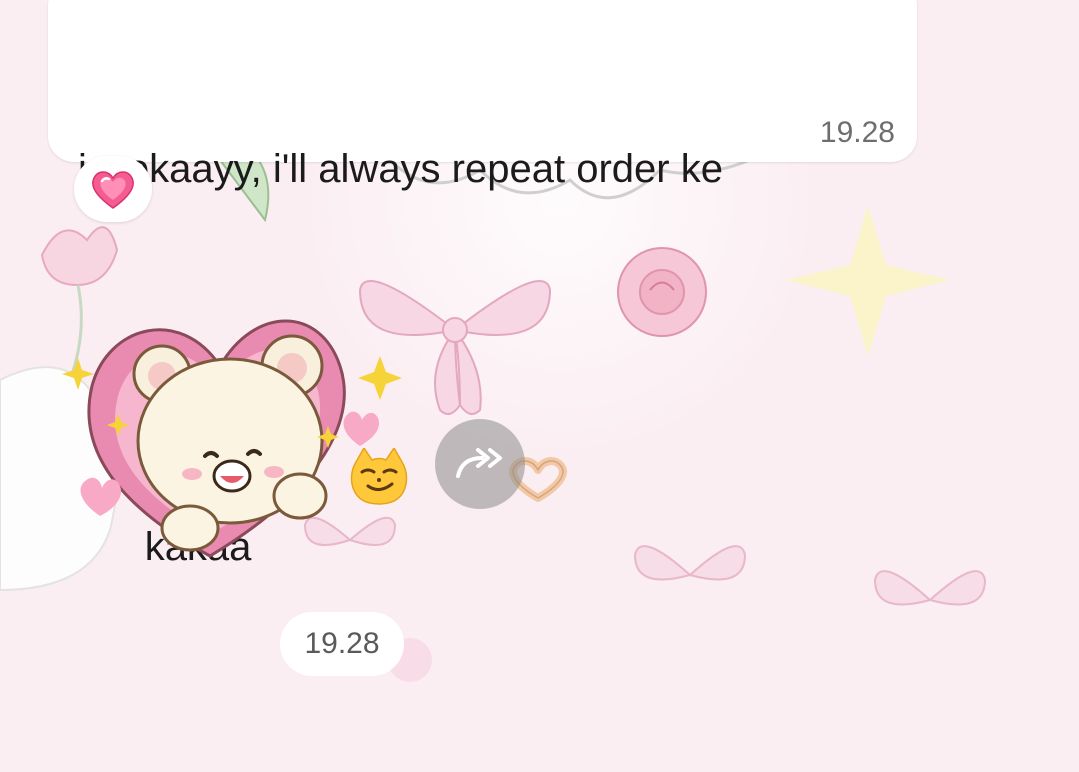  I want to click on sticker-timestamp: 19.28, so click(342, 643).